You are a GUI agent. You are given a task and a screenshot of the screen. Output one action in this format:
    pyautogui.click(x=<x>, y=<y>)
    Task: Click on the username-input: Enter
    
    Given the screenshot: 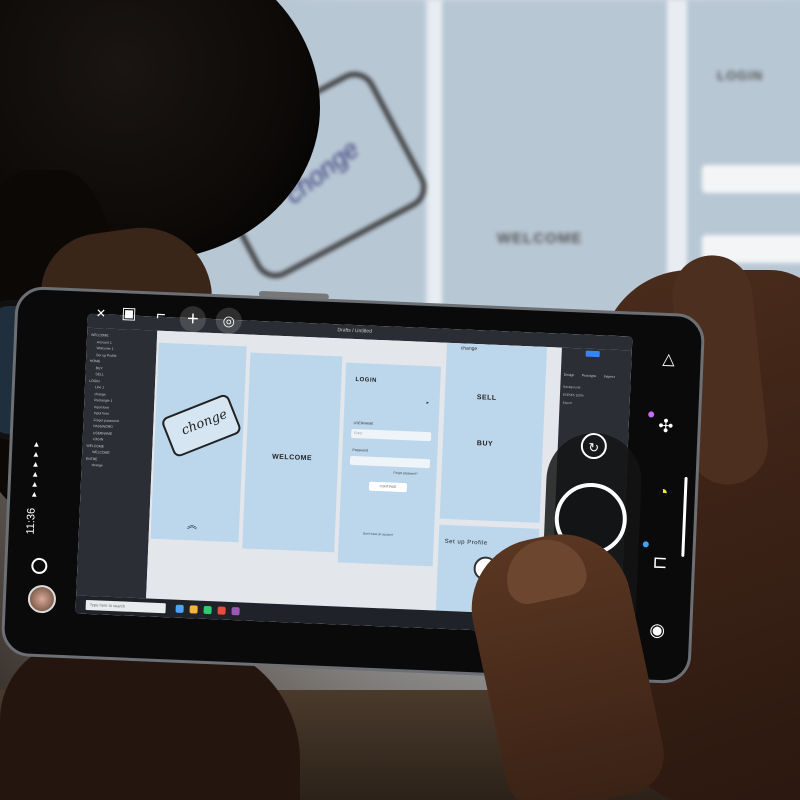 What is the action you would take?
    pyautogui.click(x=391, y=435)
    